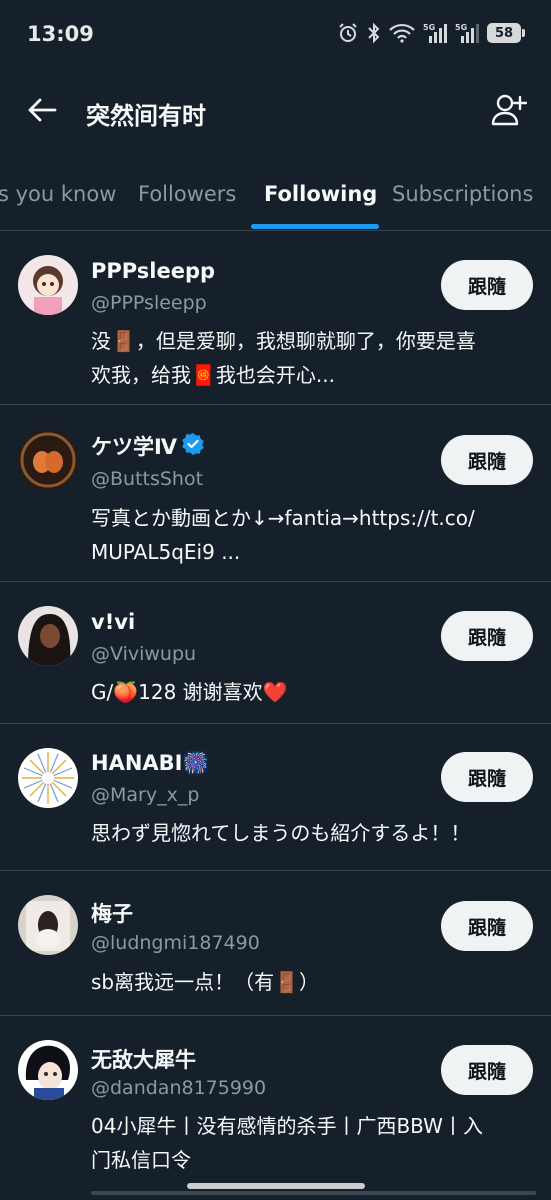 This screenshot has height=1200, width=551. I want to click on bio-line: G/🍑128 谢谢喜欢❤️, so click(189, 692).